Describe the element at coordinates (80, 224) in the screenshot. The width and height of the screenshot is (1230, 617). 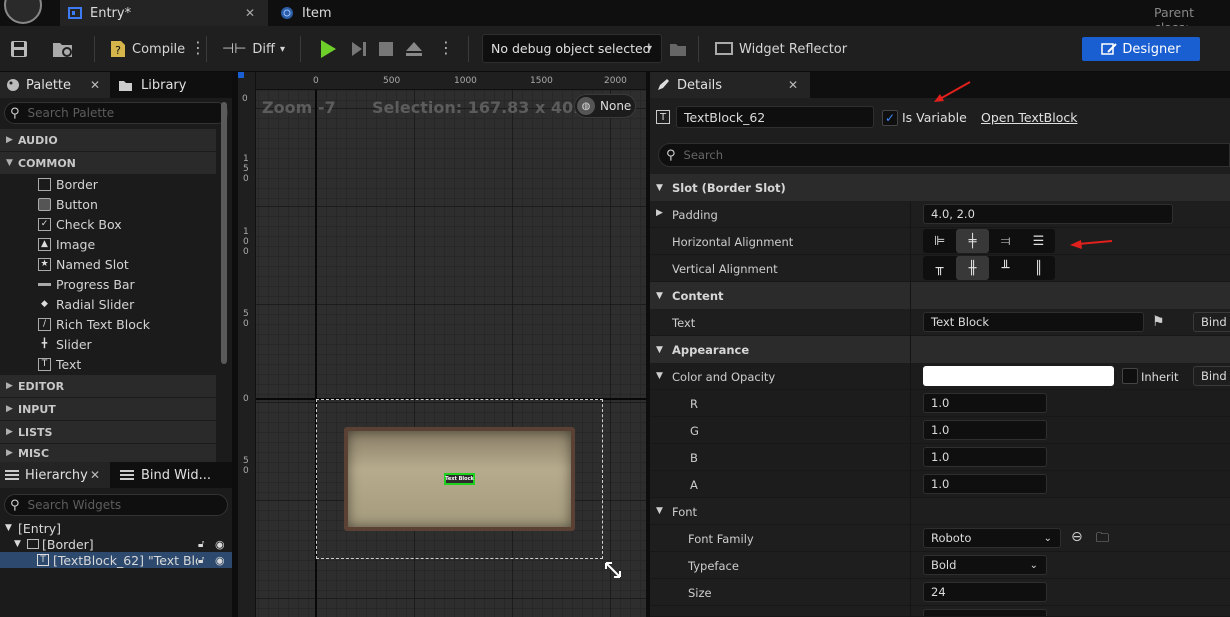
I see `palette-item-check-box: ✓ Check Box` at that location.